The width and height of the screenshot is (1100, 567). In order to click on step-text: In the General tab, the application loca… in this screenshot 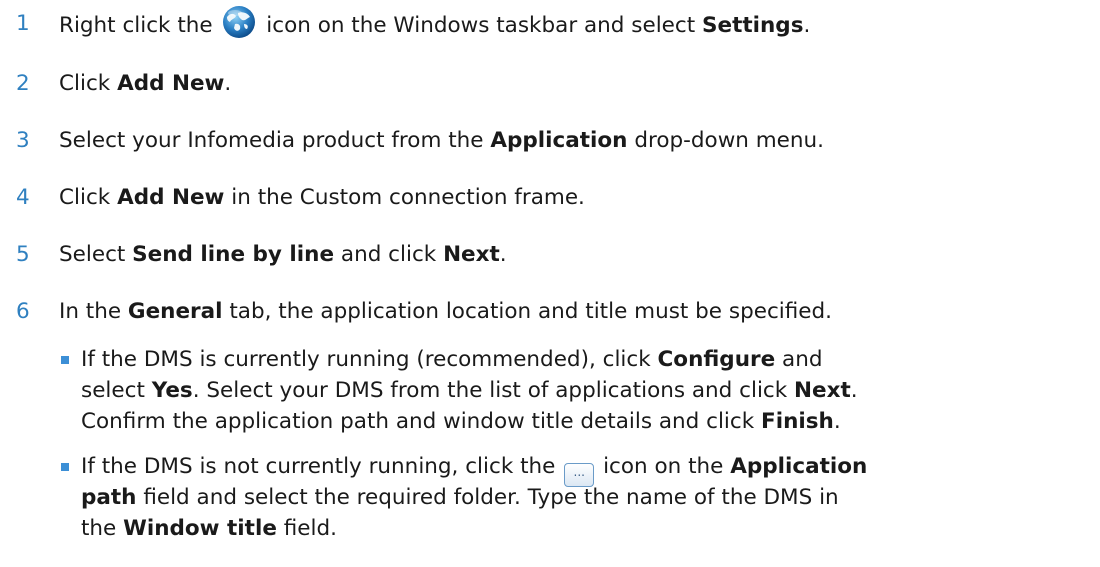, I will do `click(445, 311)`.